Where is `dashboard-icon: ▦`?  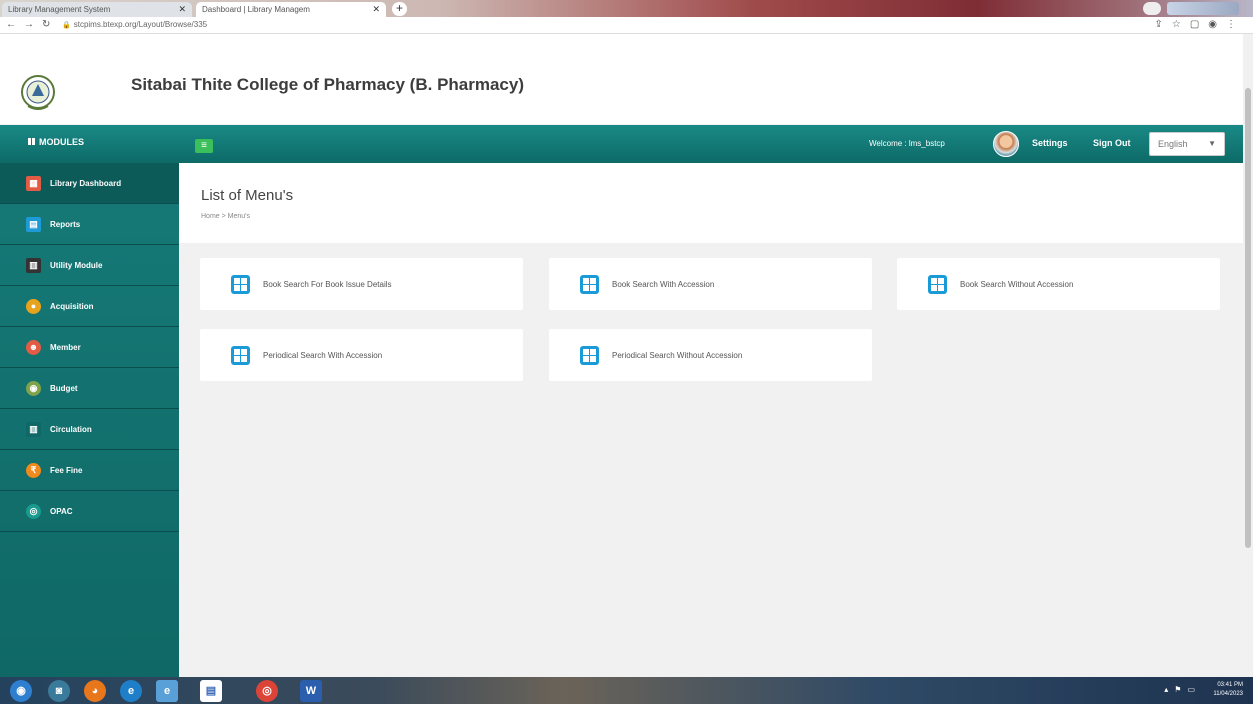
dashboard-icon: ▦ is located at coordinates (33, 183).